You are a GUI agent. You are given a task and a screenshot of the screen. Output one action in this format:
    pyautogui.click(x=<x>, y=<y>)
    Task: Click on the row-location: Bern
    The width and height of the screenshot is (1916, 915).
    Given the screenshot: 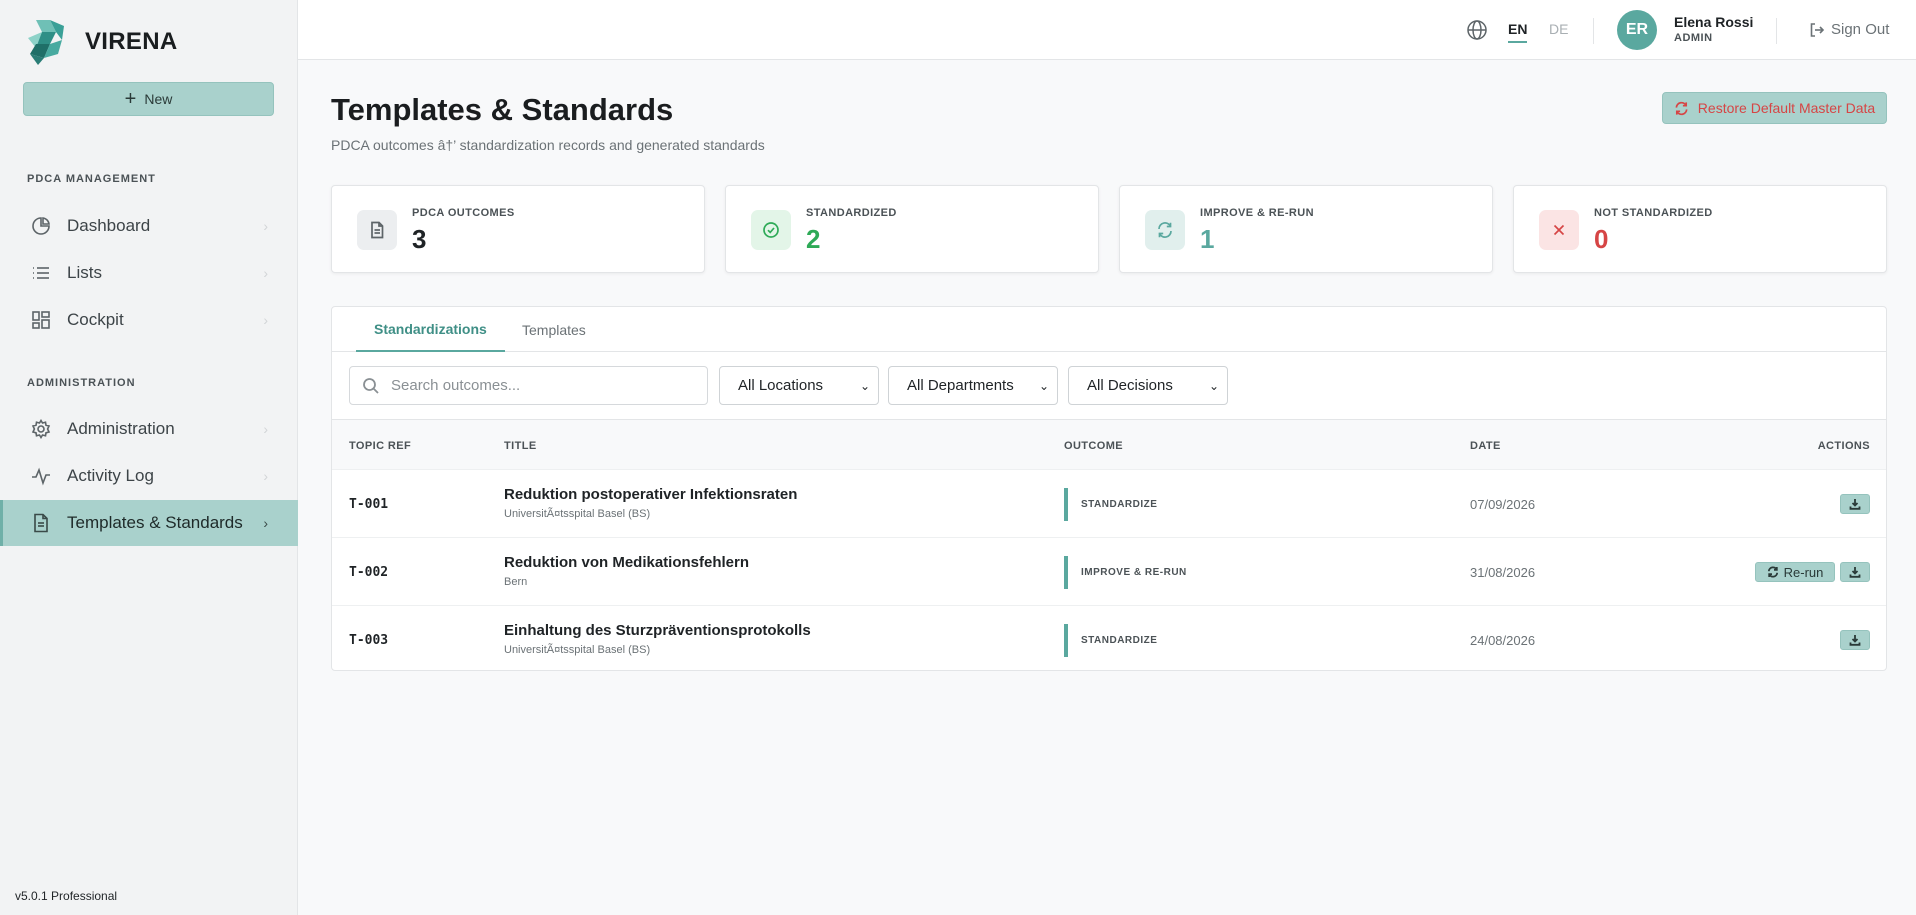 What is the action you would take?
    pyautogui.click(x=516, y=582)
    